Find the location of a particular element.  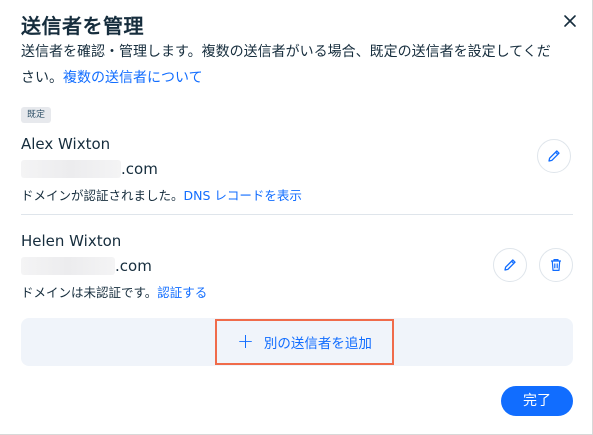

sender-name: Alex Wixton is located at coordinates (66, 144).